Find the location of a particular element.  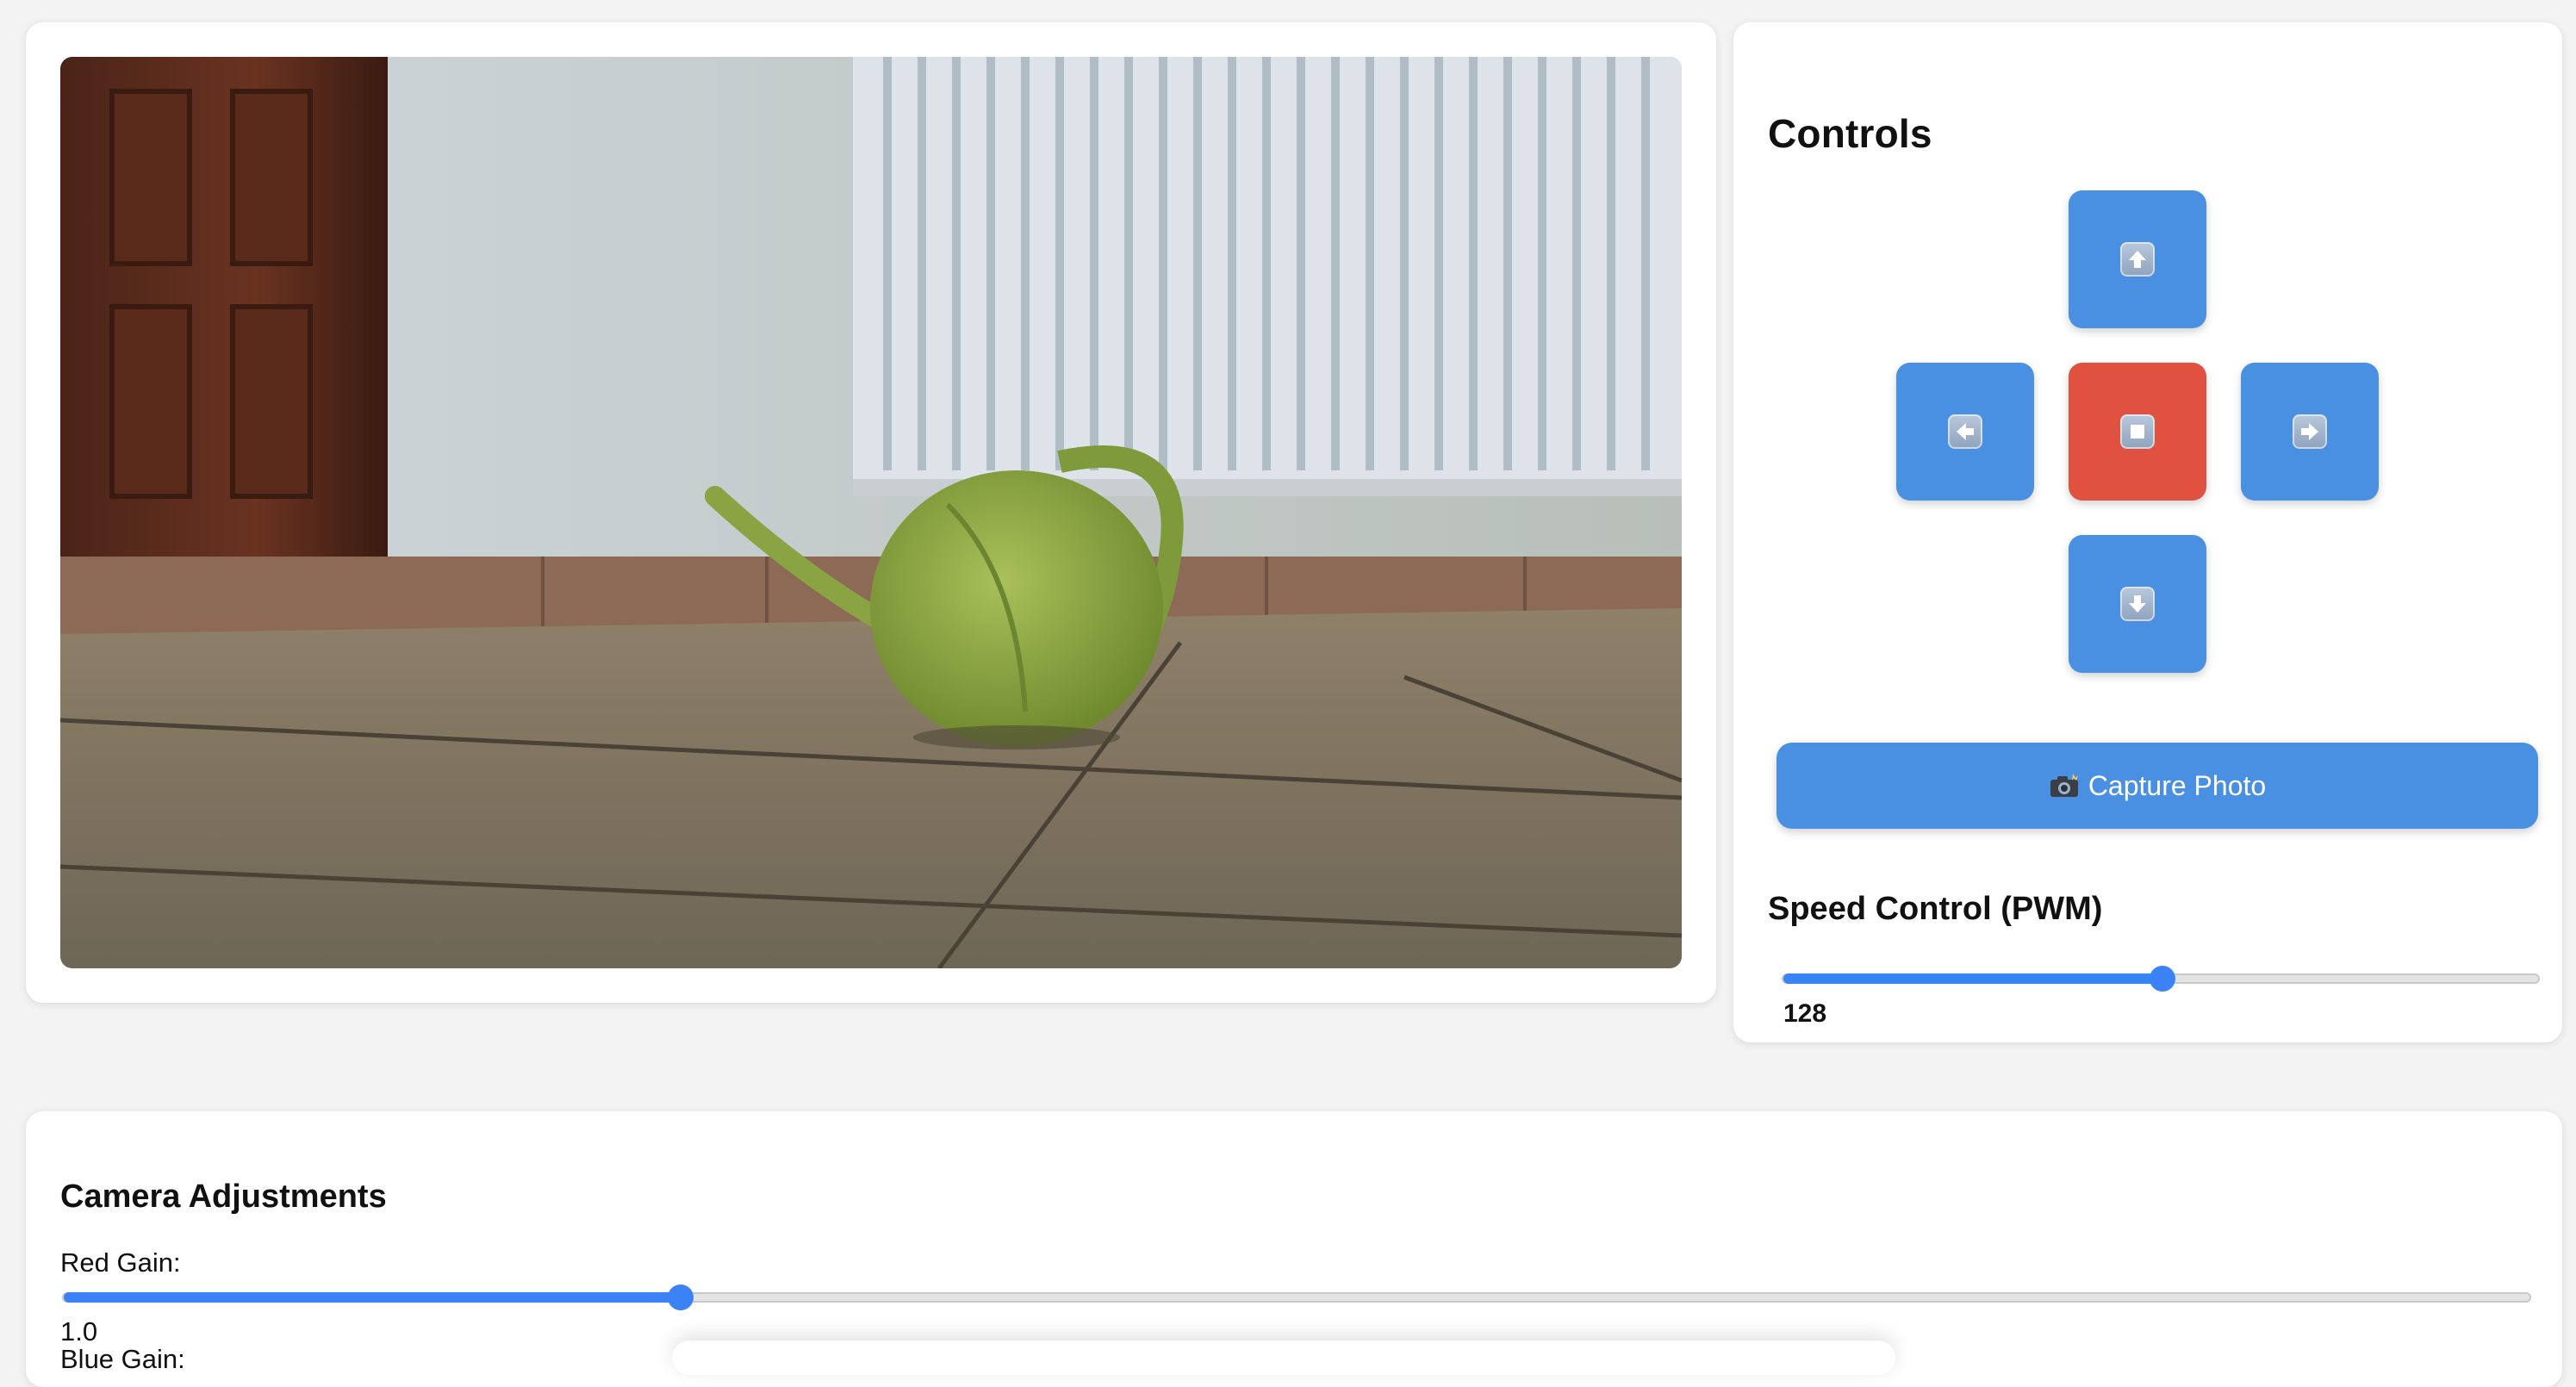

down-arrow-icon is located at coordinates (2137, 604).